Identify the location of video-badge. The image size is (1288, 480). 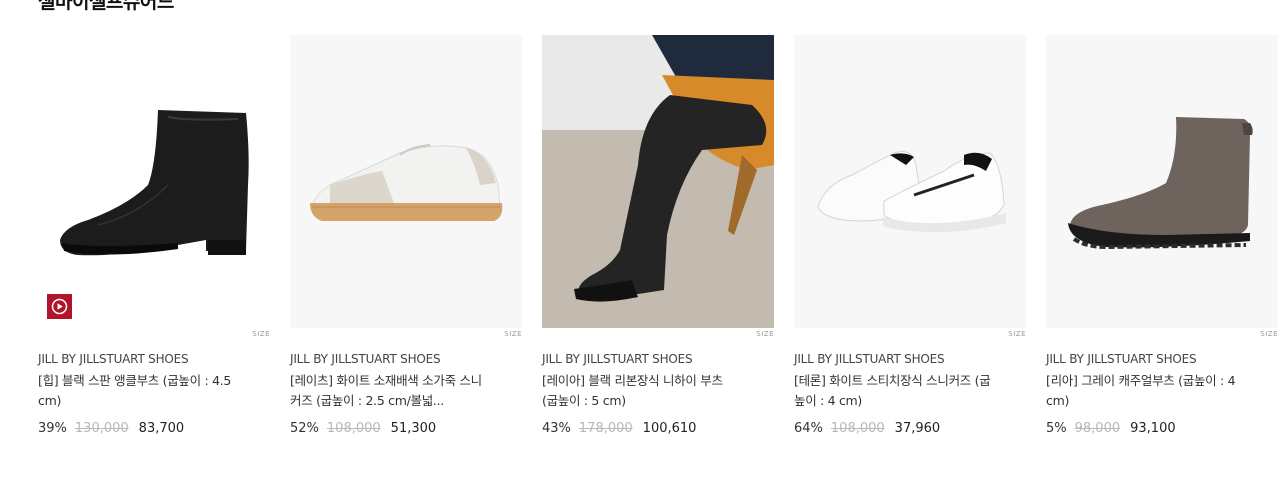
(59, 306).